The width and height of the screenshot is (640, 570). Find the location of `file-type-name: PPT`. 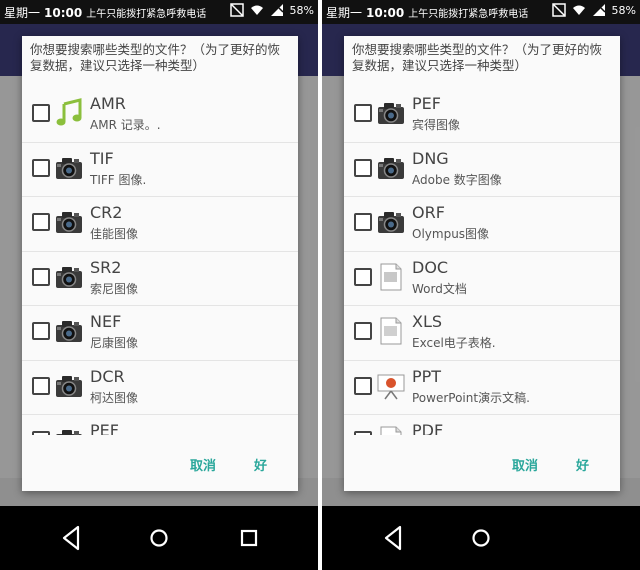

file-type-name: PPT is located at coordinates (427, 376).